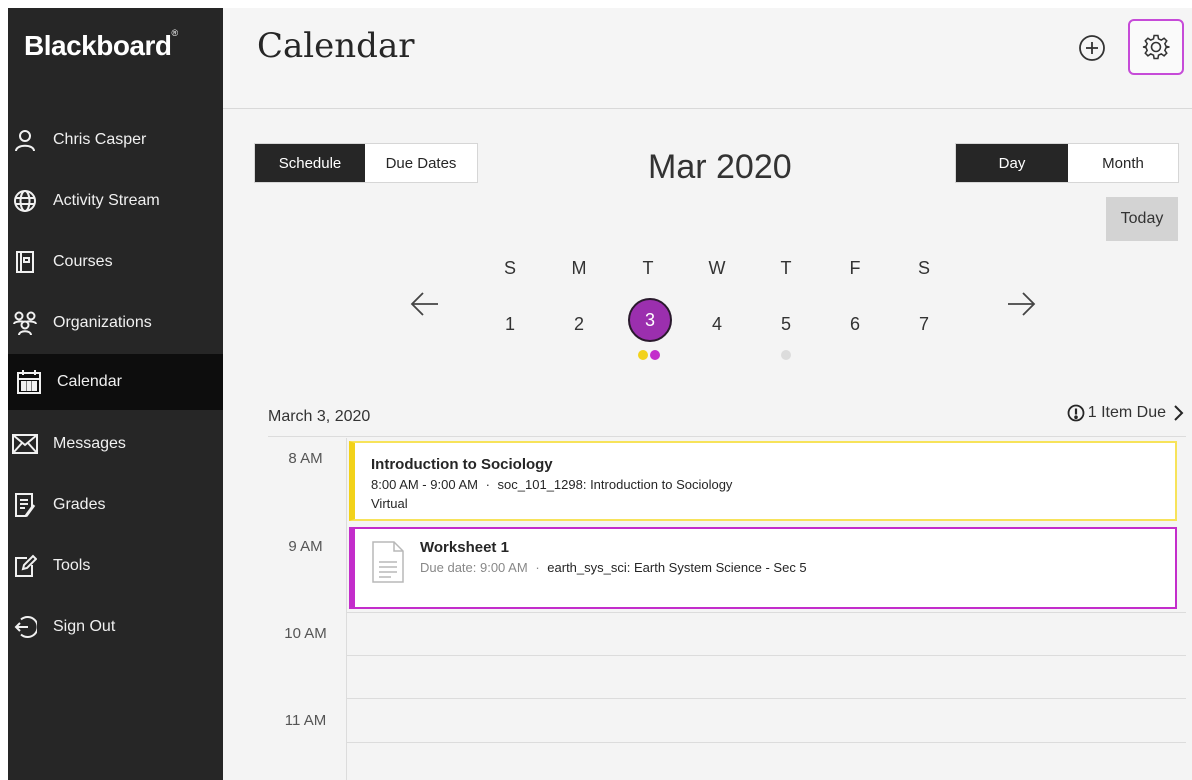 The height and width of the screenshot is (780, 1192). I want to click on event-location: Virtual, so click(389, 503).